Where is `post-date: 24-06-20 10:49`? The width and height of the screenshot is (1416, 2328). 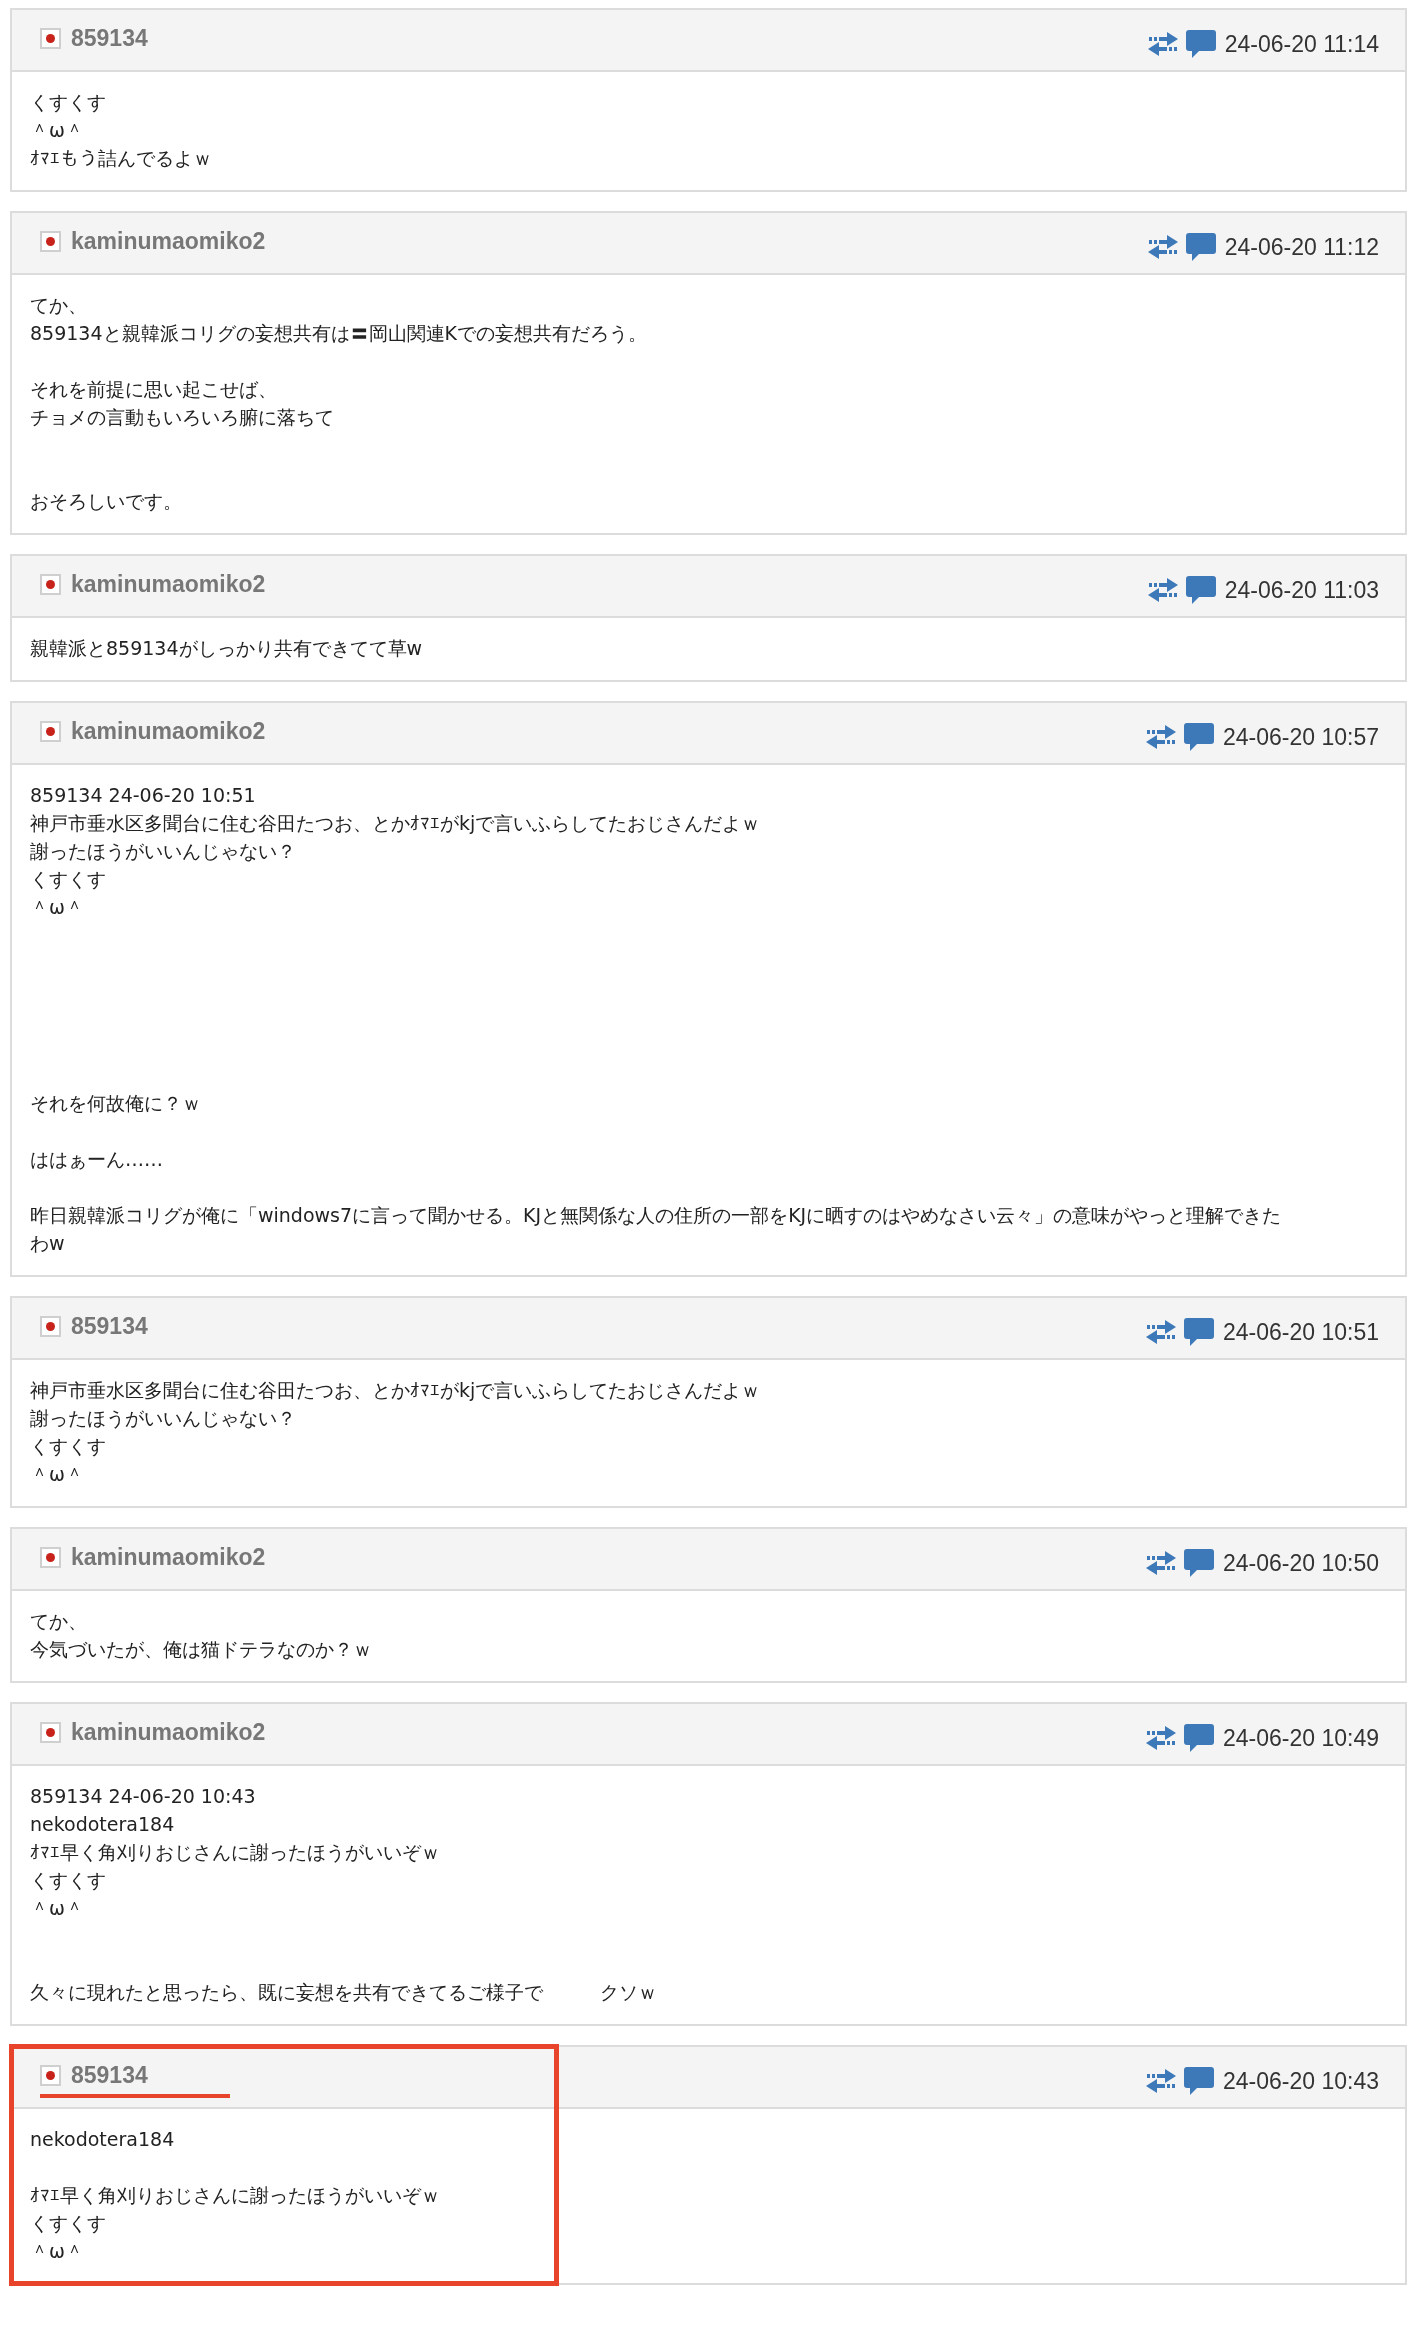 post-date: 24-06-20 10:49 is located at coordinates (1301, 1738).